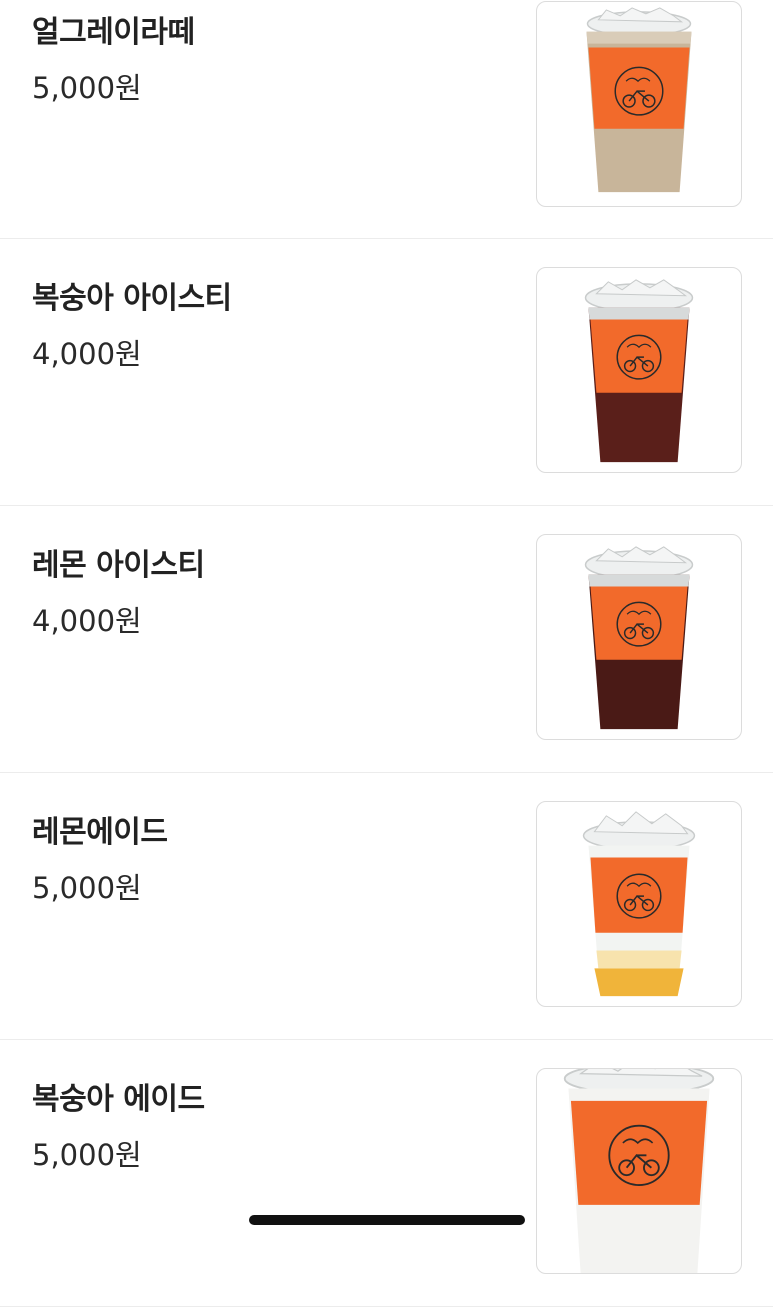 The width and height of the screenshot is (773, 1307). What do you see at coordinates (113, 32) in the screenshot?
I see `menu-item-name: 얼그레이라떼` at bounding box center [113, 32].